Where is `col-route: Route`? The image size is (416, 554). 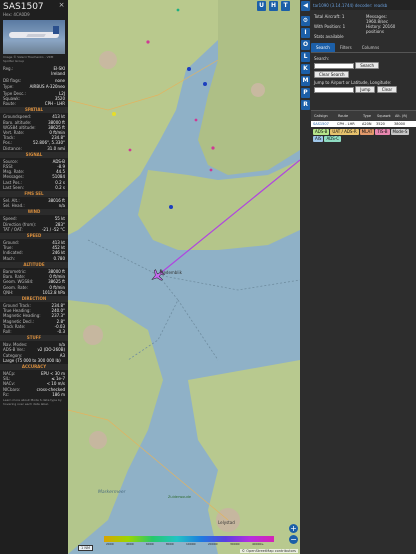 col-route: Route is located at coordinates (347, 116).